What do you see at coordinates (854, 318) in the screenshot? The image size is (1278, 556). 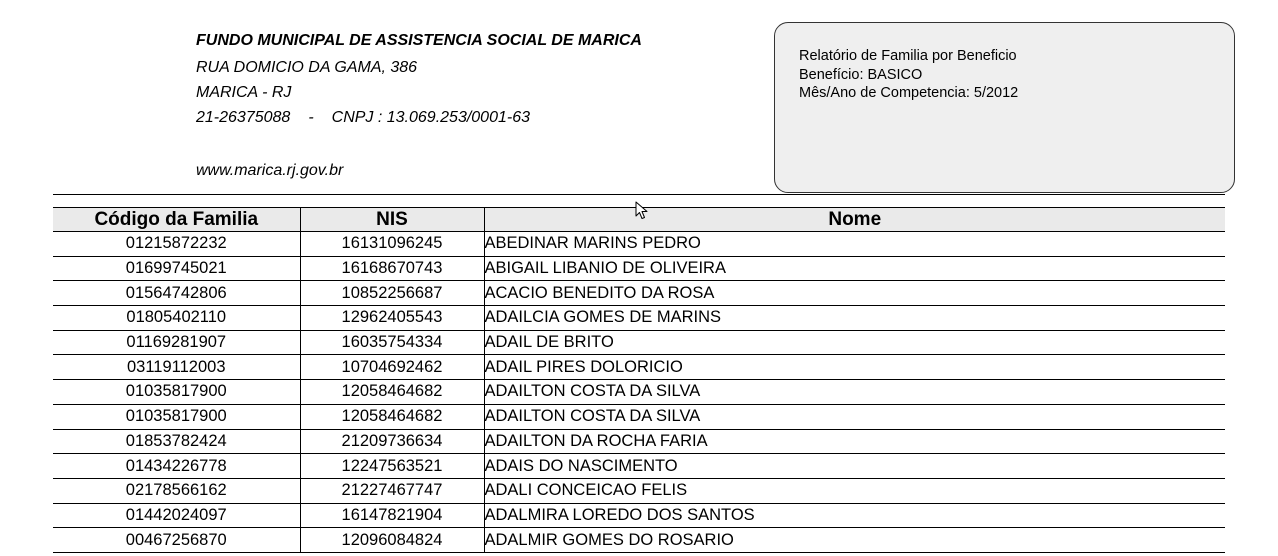 I see `name-cell: ADAILCIA GOMES DE MARINS` at bounding box center [854, 318].